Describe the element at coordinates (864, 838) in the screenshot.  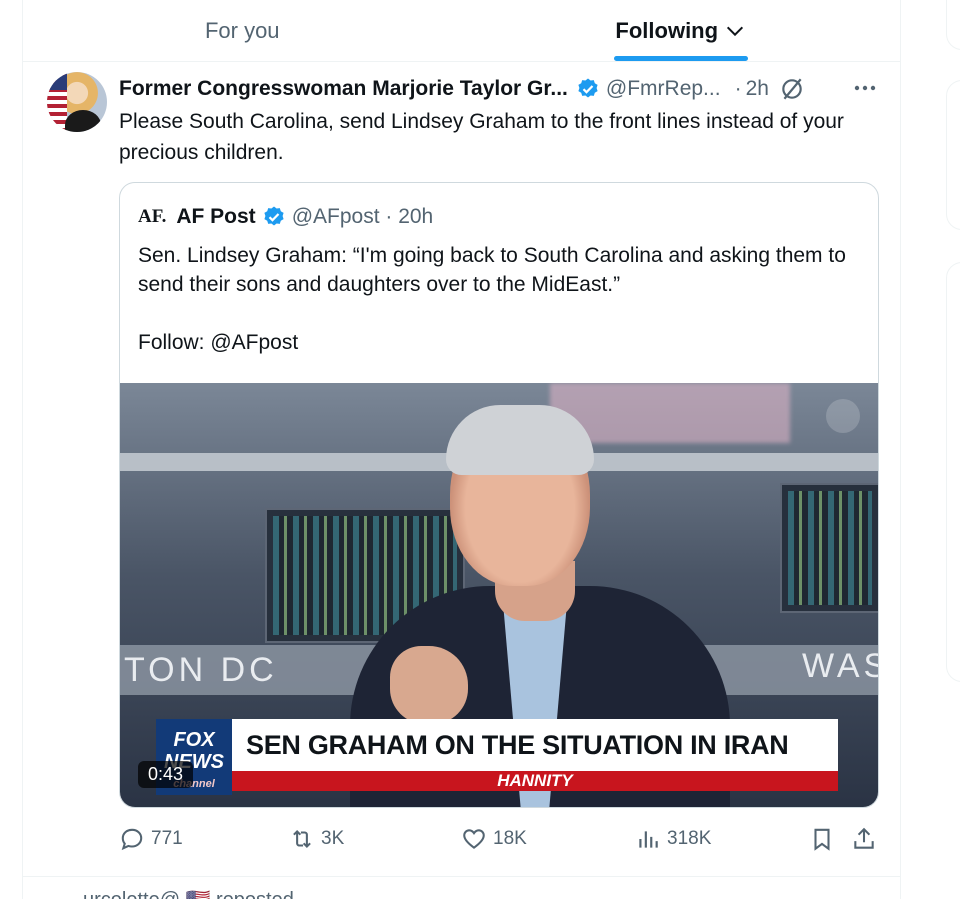
I see `share-icon` at that location.